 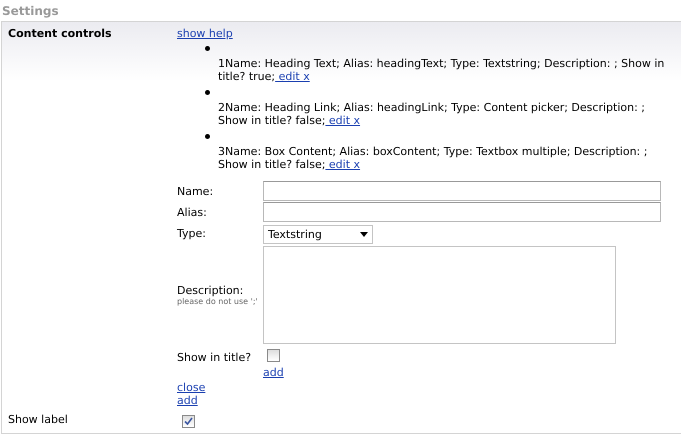 I want to click on hint-text: please do not use ';', so click(x=218, y=301).